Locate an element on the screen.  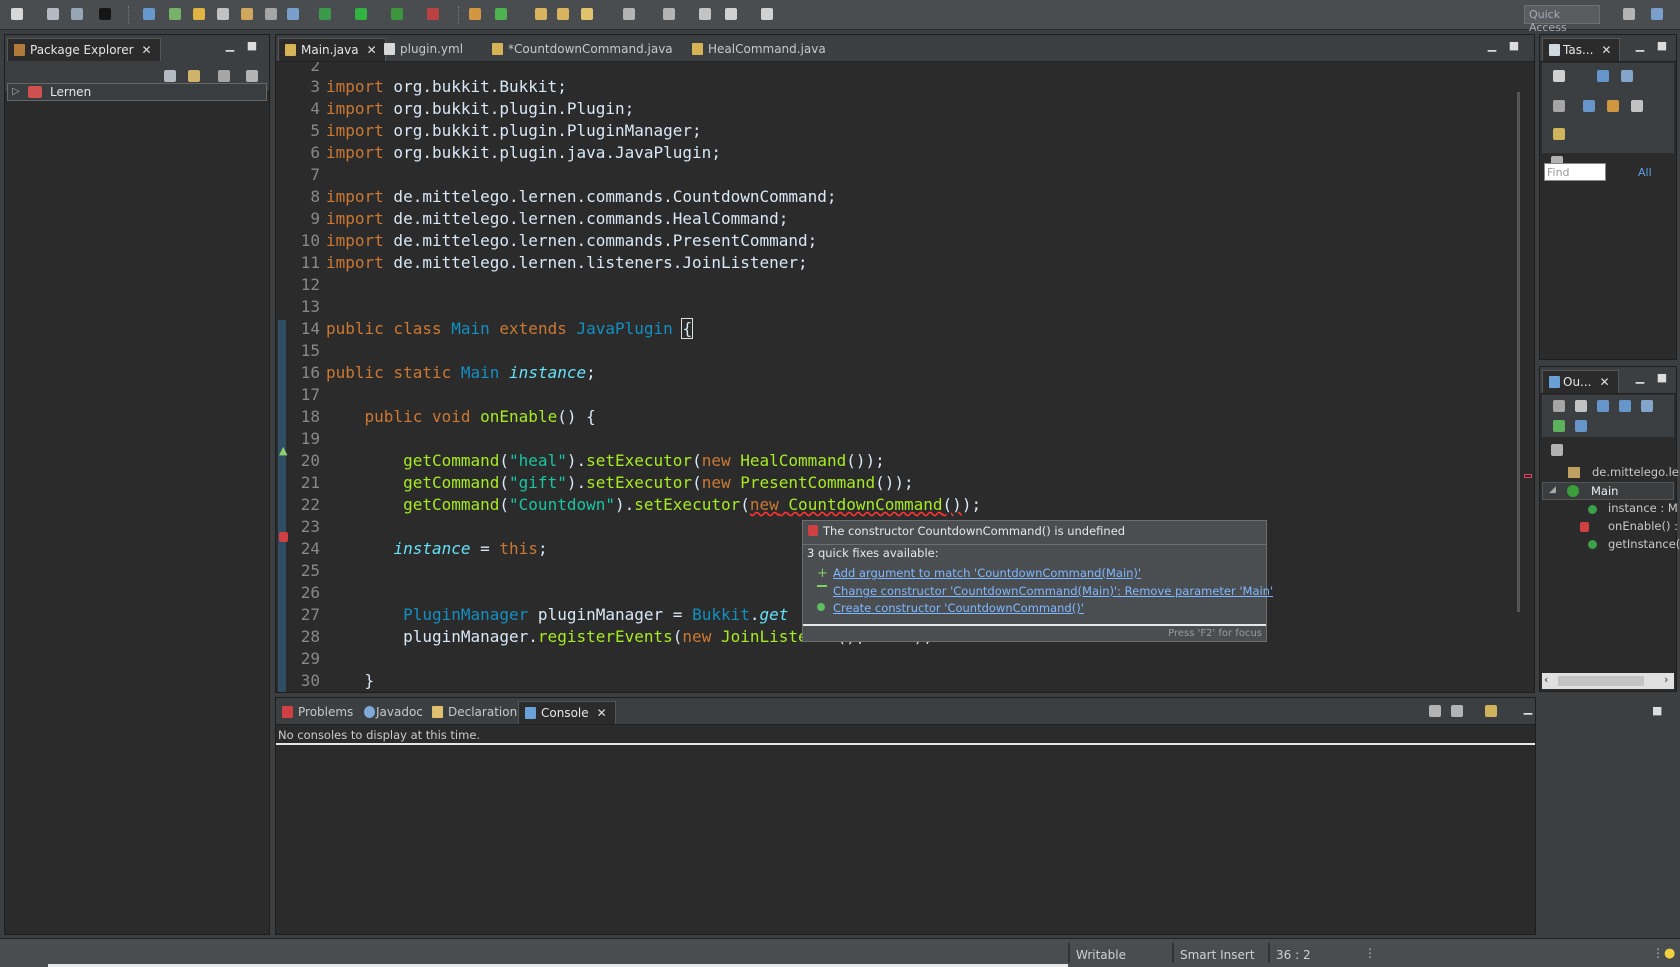
outline-item-method: onEnable() : is located at coordinates (1643, 526).